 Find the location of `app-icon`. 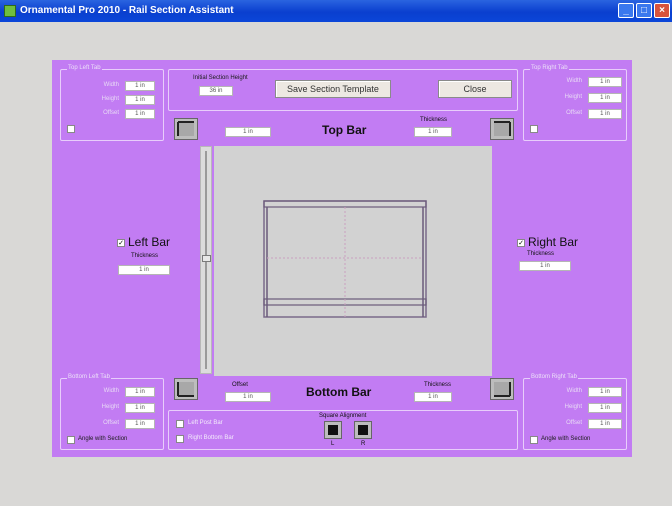

app-icon is located at coordinates (10, 11).